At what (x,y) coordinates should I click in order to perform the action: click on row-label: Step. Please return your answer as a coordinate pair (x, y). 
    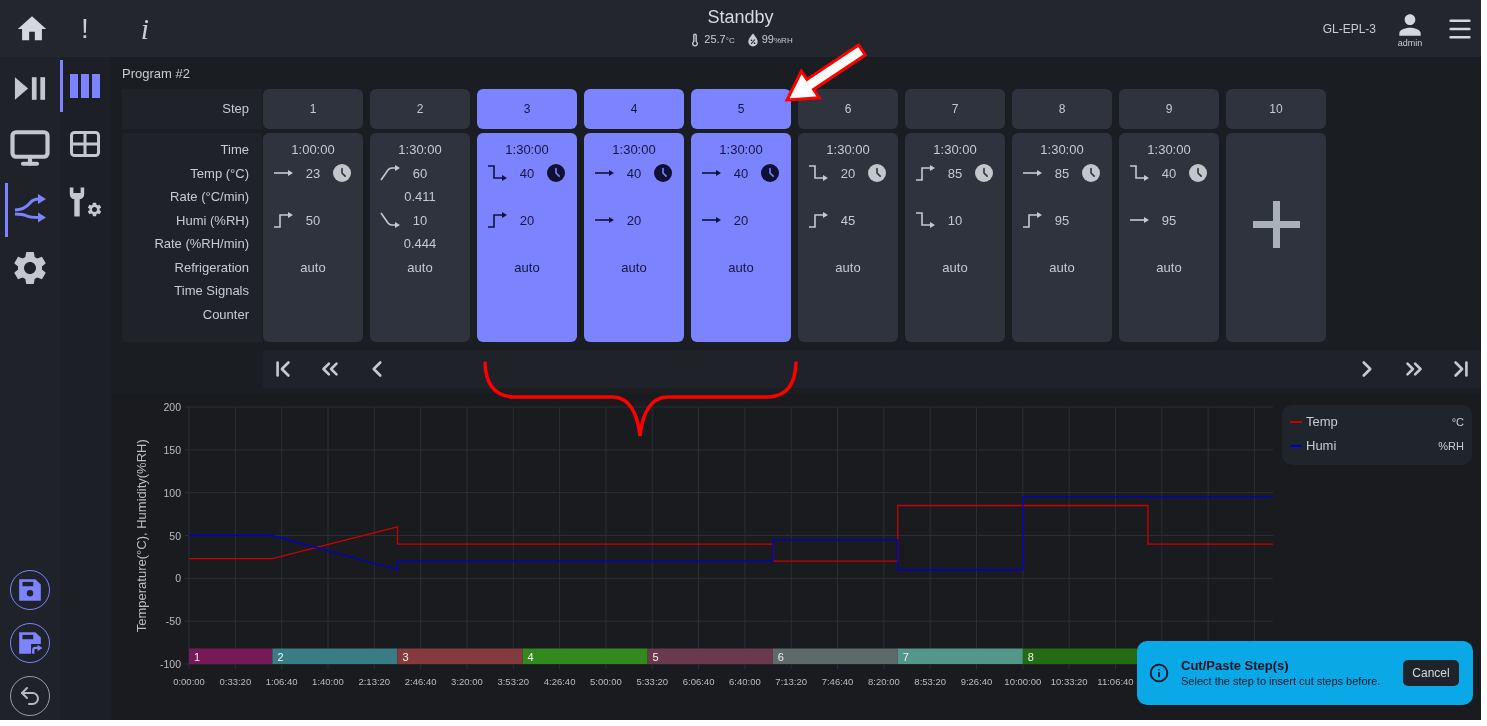
    Looking at the image, I should click on (235, 109).